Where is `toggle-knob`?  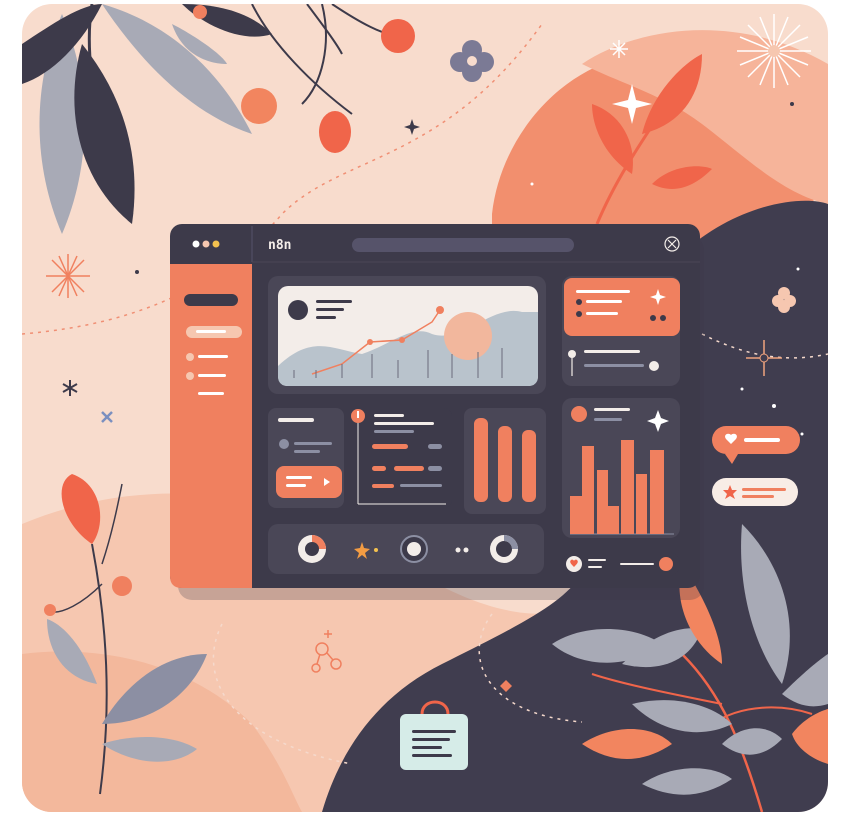 toggle-knob is located at coordinates (666, 564).